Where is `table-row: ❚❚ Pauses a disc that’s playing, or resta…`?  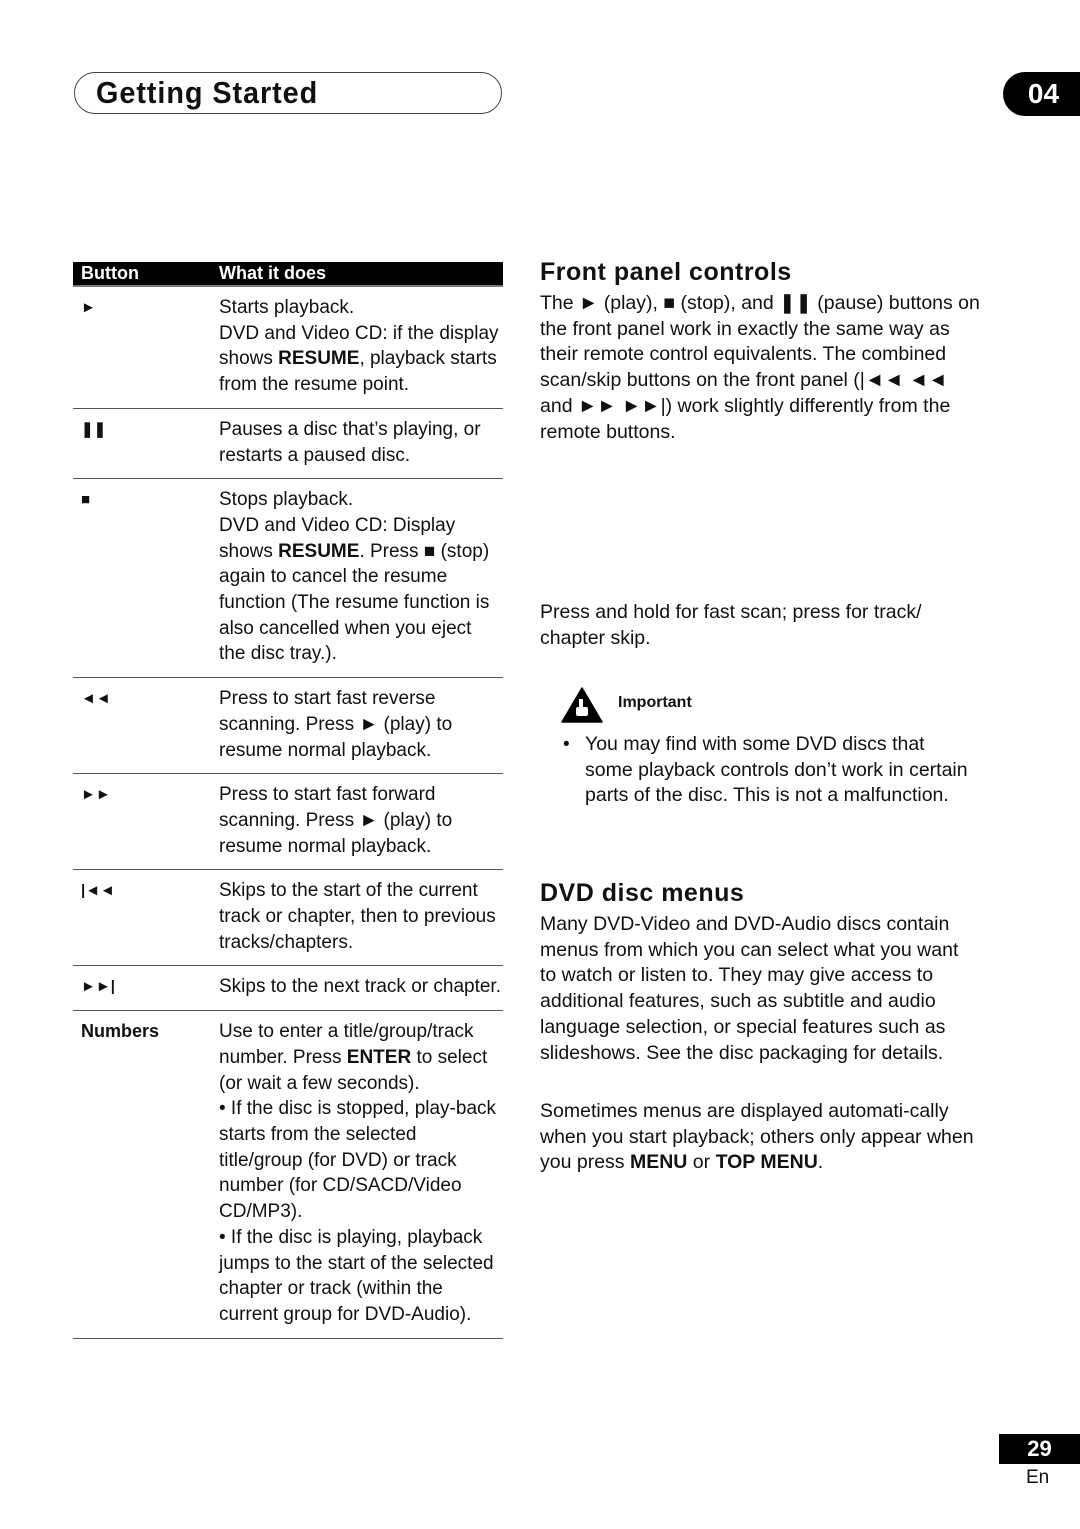
table-row: ❚❚ Pauses a disc that’s playing, or resta… is located at coordinates (288, 444).